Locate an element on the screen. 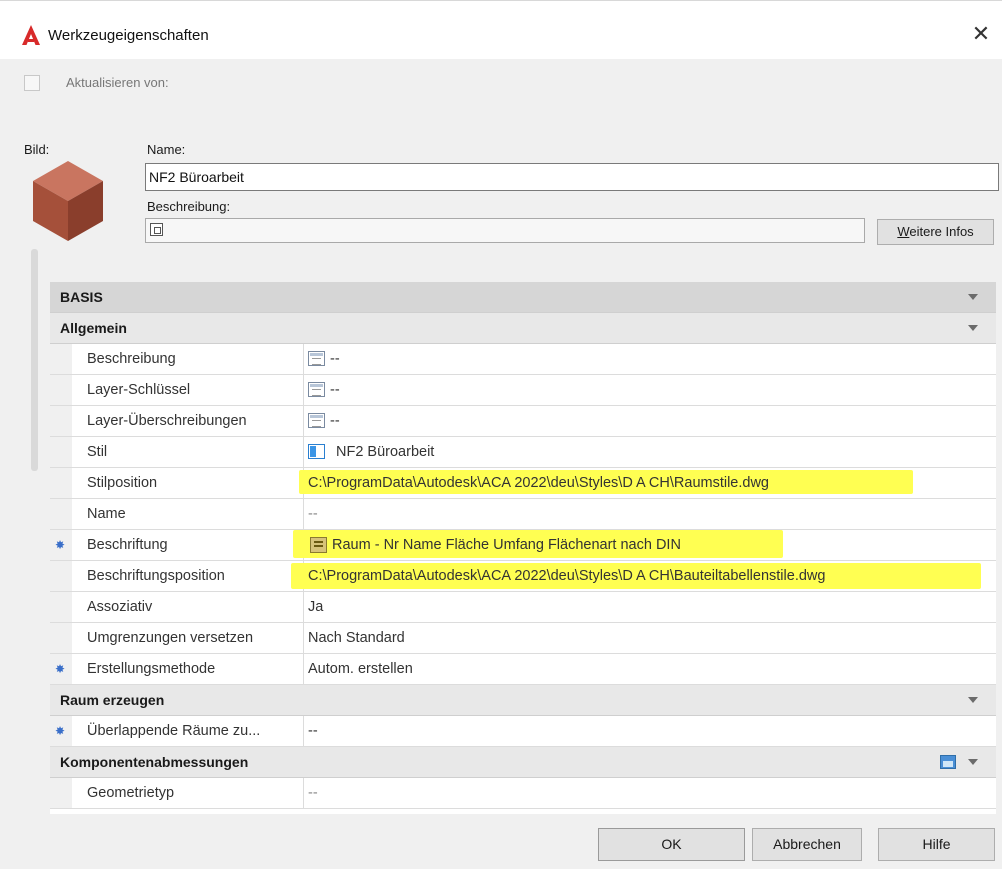 The height and width of the screenshot is (869, 1002). category-label: Allgemein is located at coordinates (93, 328).